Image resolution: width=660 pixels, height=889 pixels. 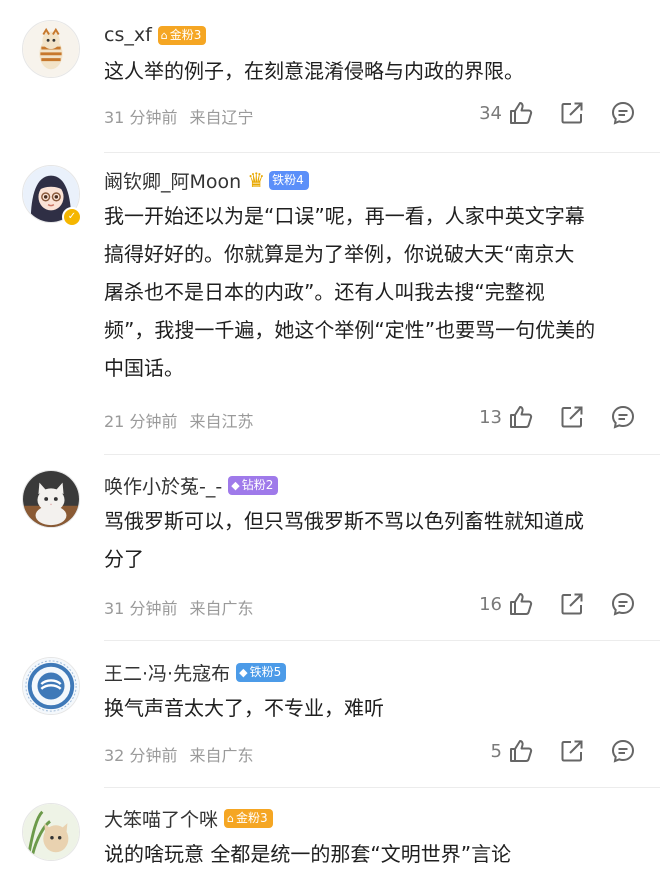 What do you see at coordinates (172, 180) in the screenshot?
I see `username: 阚钦卿_阿Moon` at bounding box center [172, 180].